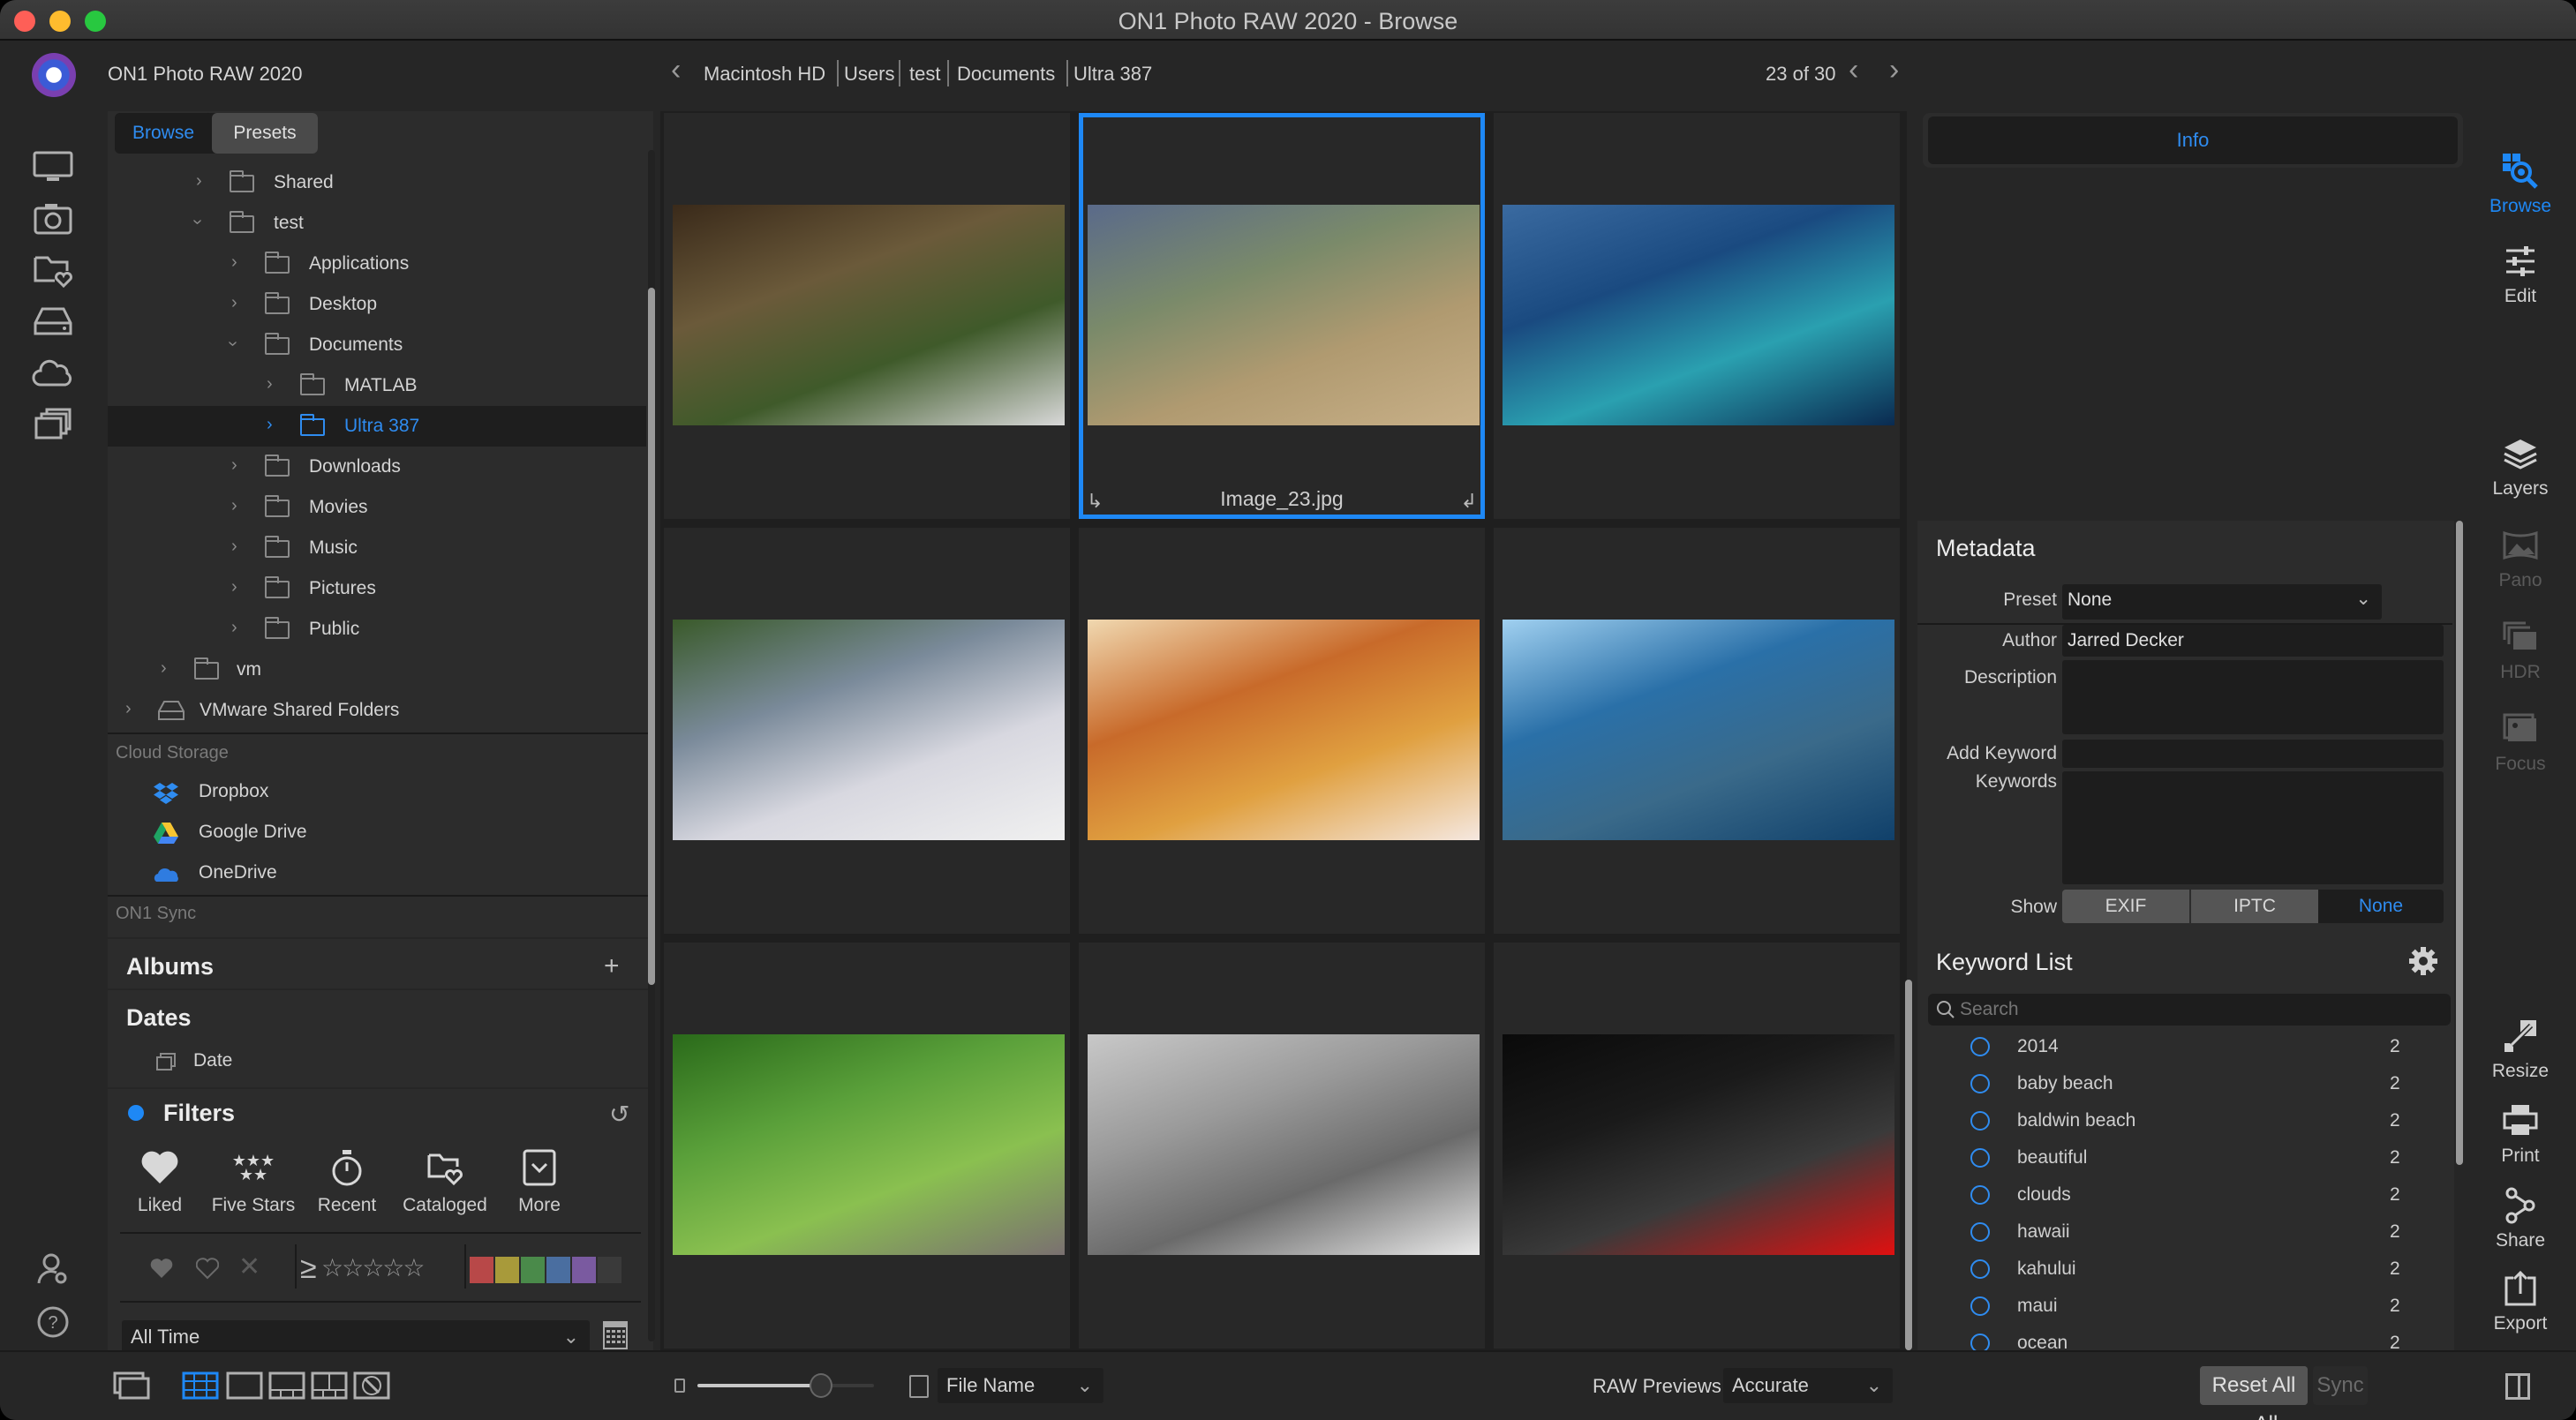 This screenshot has height=1420, width=2576. I want to click on filter-cataloged-button: Cataloged, so click(445, 1181).